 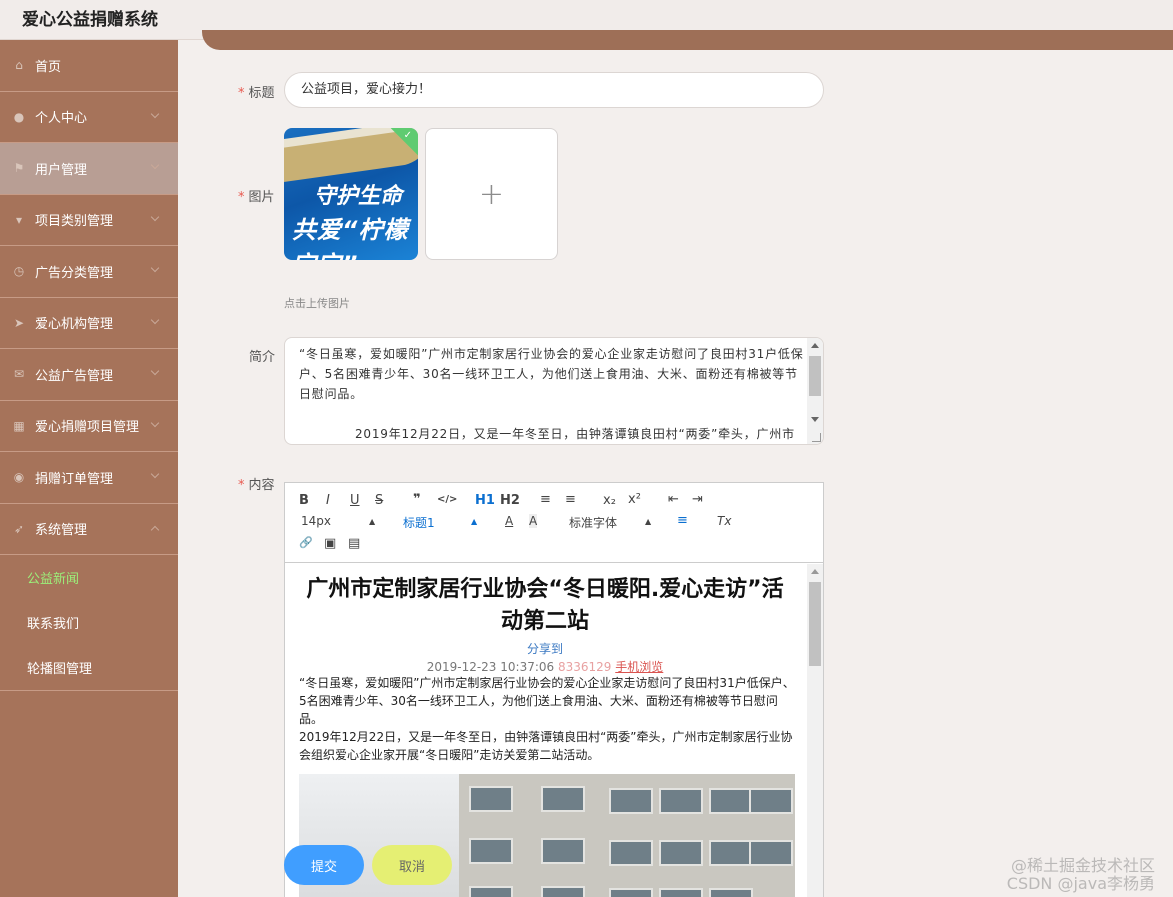 What do you see at coordinates (350, 238) in the screenshot?
I see `image-text-line2: 共爱“柠檬宝宝”` at bounding box center [350, 238].